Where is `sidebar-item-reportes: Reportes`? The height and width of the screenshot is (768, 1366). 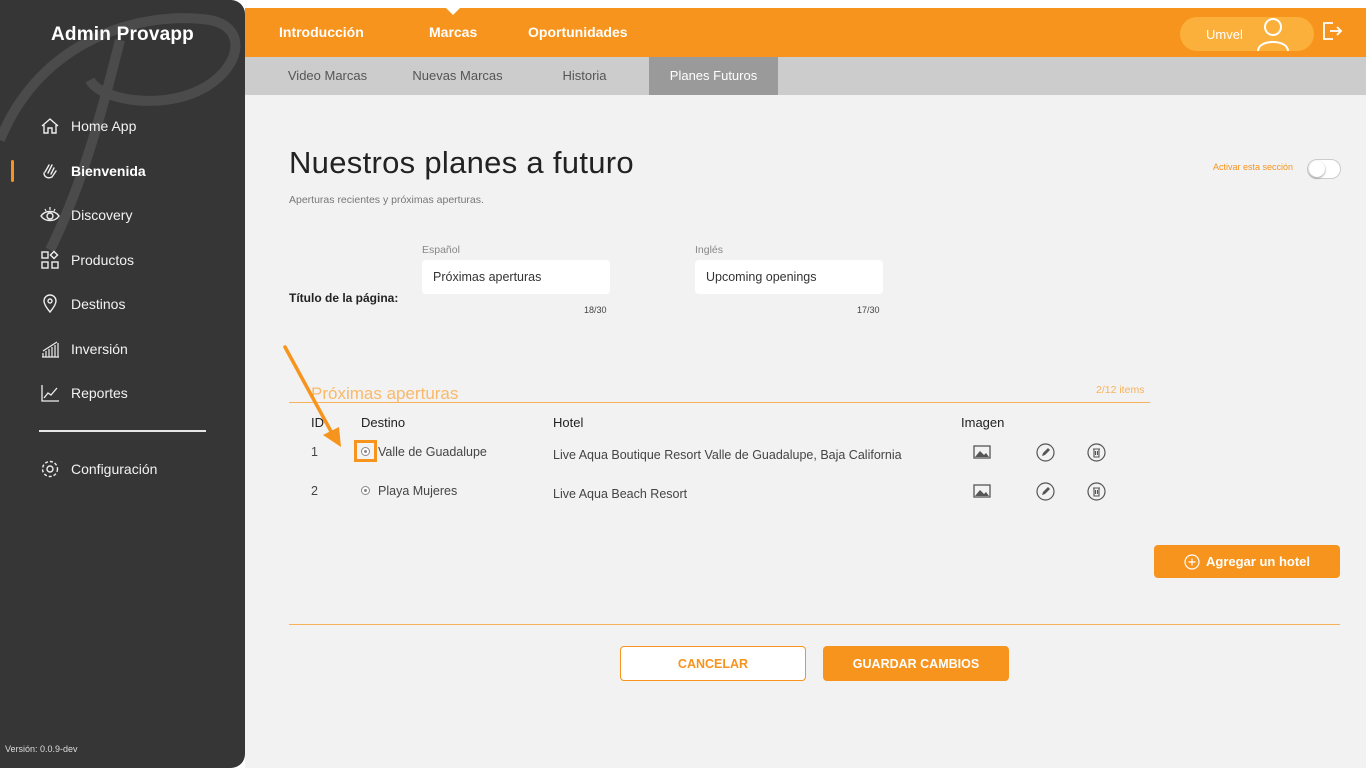
sidebar-item-reportes: Reportes is located at coordinates (122, 393).